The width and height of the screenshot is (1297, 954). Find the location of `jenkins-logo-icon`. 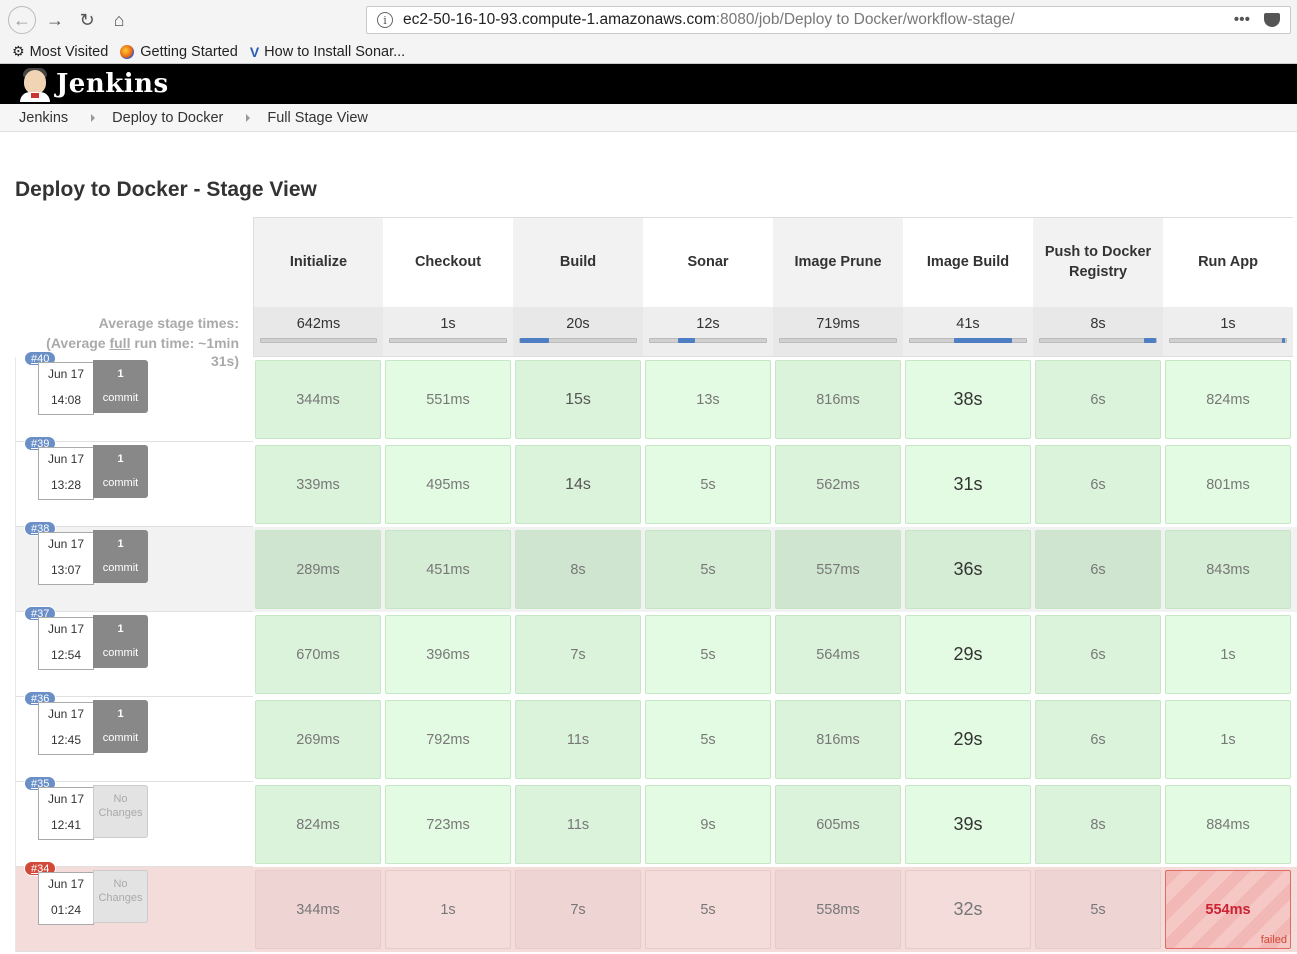

jenkins-logo-icon is located at coordinates (35, 84).